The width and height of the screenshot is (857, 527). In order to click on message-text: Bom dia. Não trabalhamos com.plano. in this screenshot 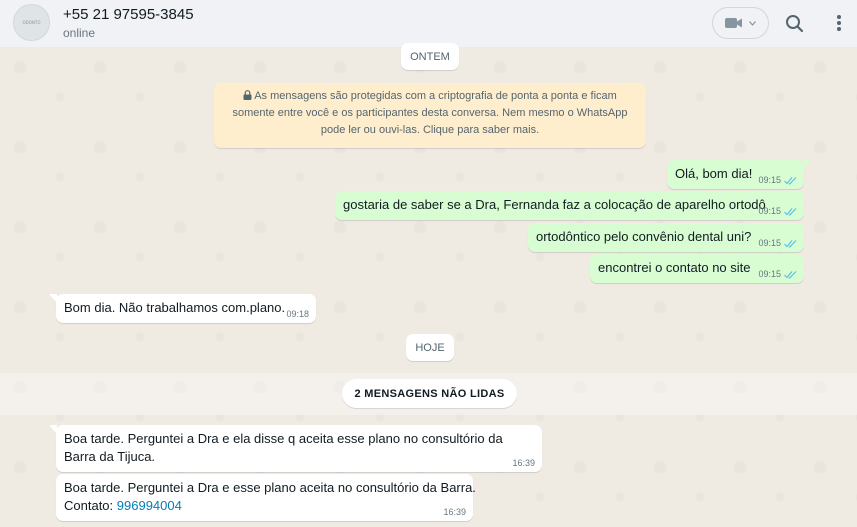, I will do `click(175, 307)`.